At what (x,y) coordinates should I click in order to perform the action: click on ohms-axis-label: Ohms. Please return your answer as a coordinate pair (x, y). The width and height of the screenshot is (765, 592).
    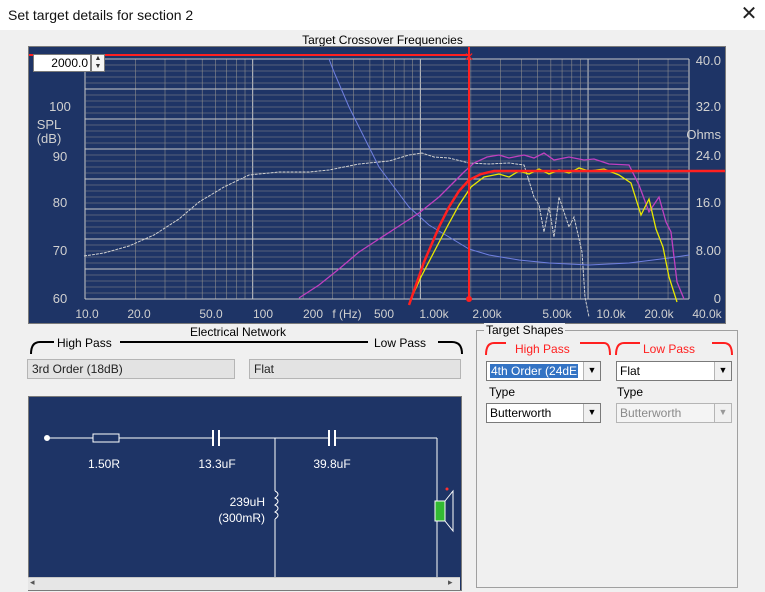
    Looking at the image, I should click on (703, 134).